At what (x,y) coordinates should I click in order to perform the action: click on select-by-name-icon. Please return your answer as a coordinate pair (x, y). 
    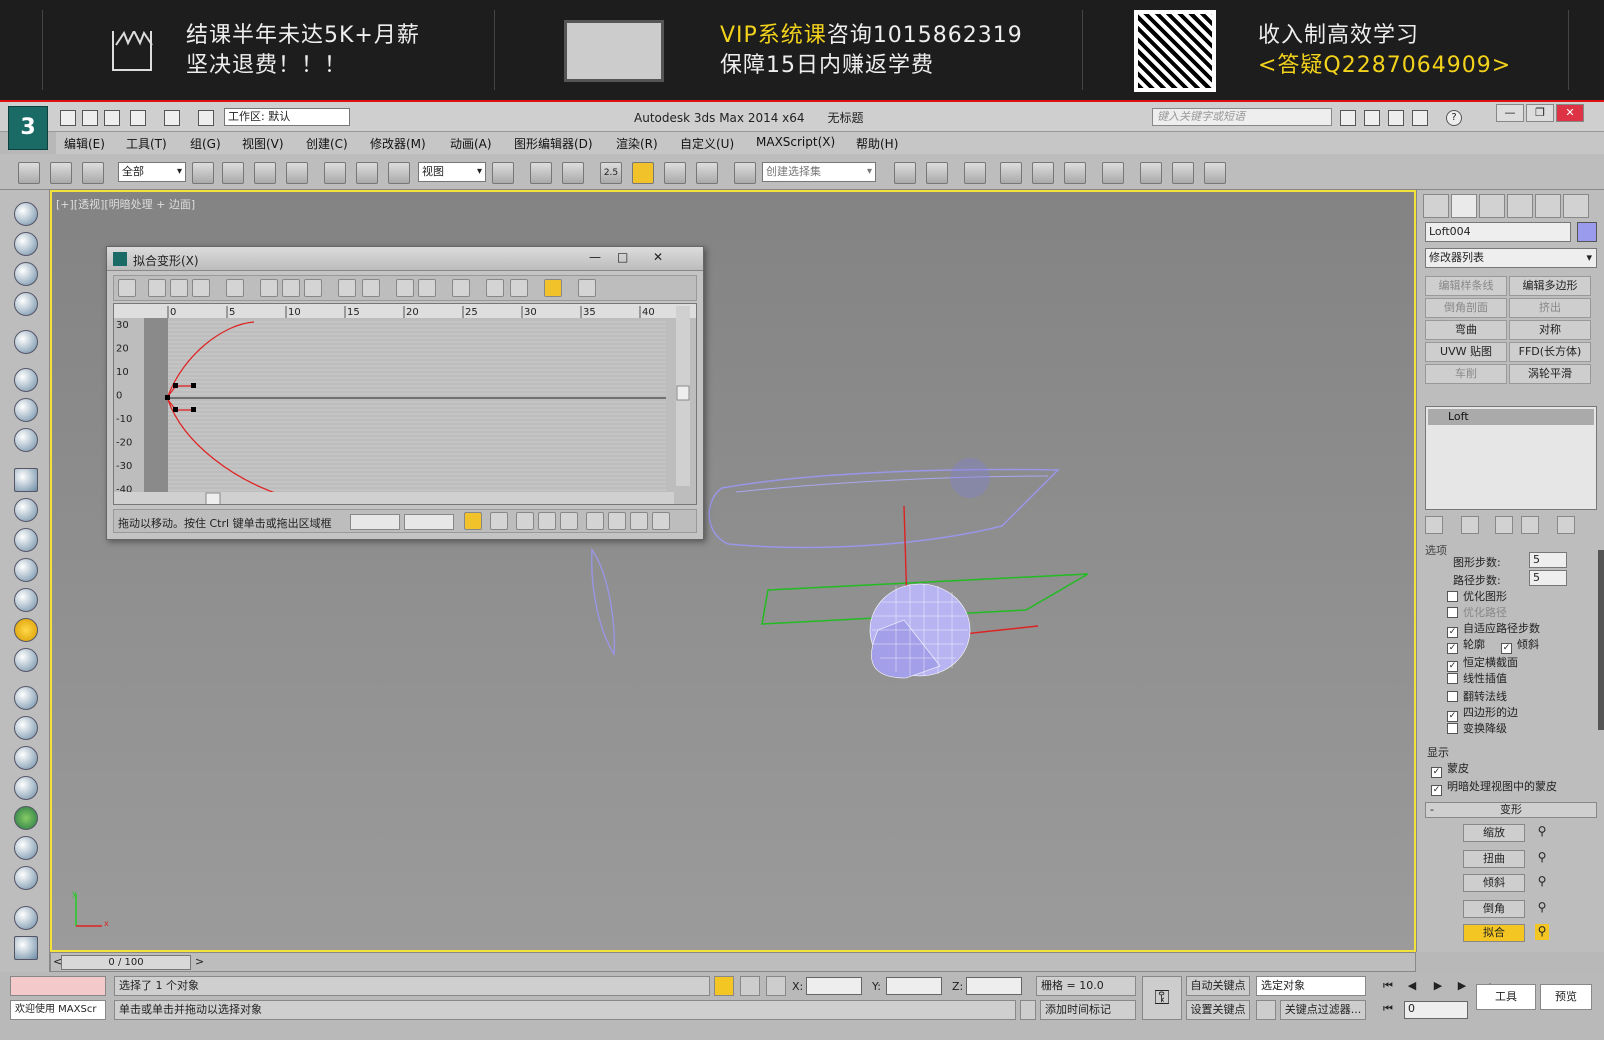
    Looking at the image, I should click on (233, 173).